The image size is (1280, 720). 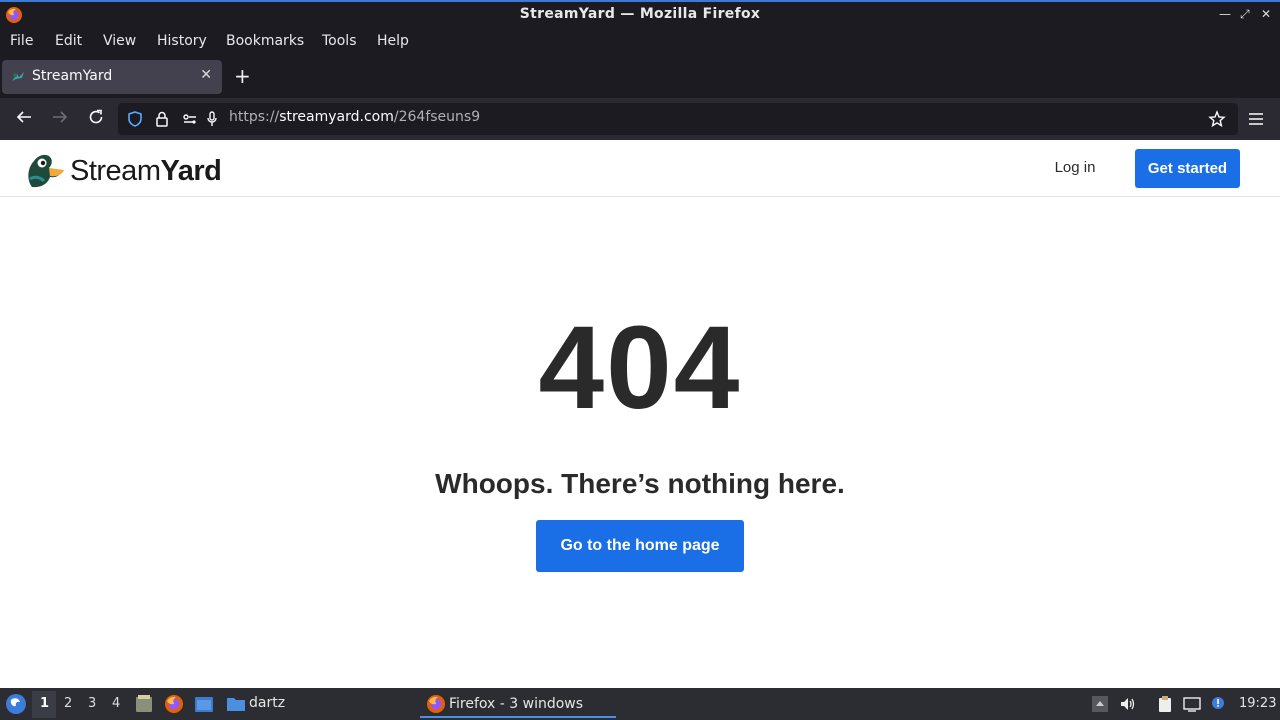 What do you see at coordinates (265, 41) in the screenshot?
I see `menu-bookmarks: Bookmarks` at bounding box center [265, 41].